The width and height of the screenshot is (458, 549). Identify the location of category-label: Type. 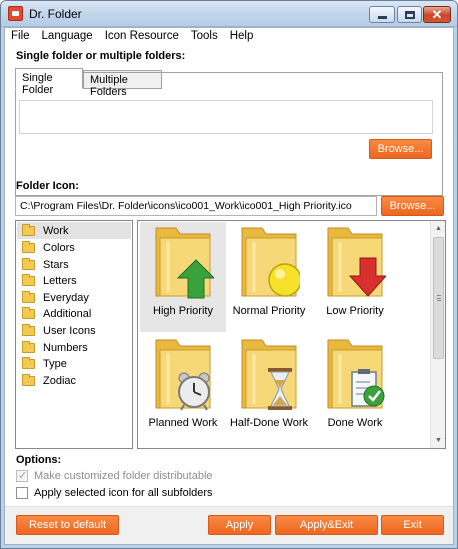
(55, 363).